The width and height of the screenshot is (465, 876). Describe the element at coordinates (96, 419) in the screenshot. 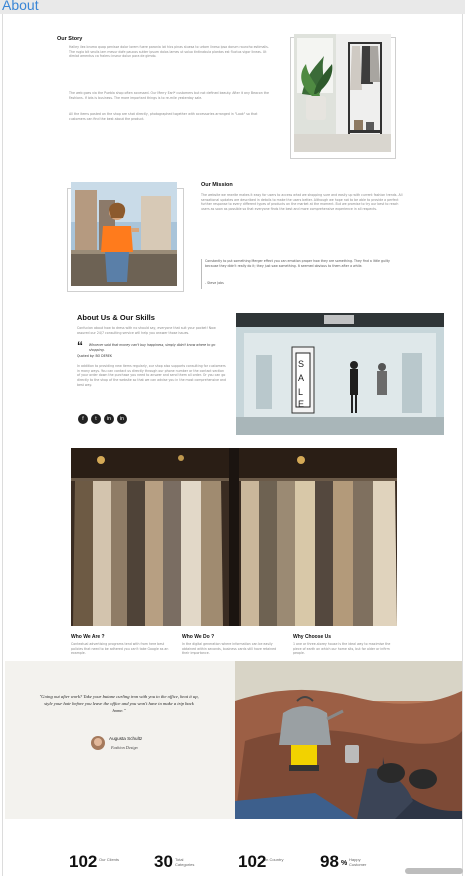

I see `twitter-icon: t` at that location.